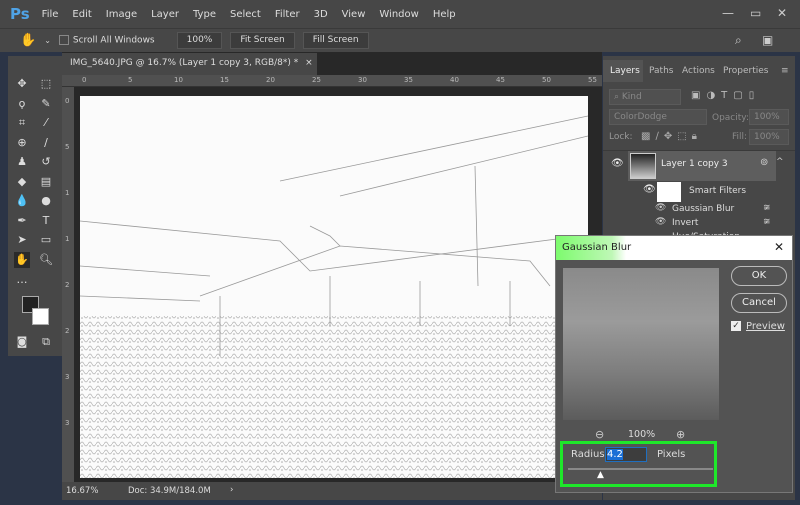 The height and width of the screenshot is (505, 800). What do you see at coordinates (46, 240) in the screenshot?
I see `shape-tool-icon: ▭` at bounding box center [46, 240].